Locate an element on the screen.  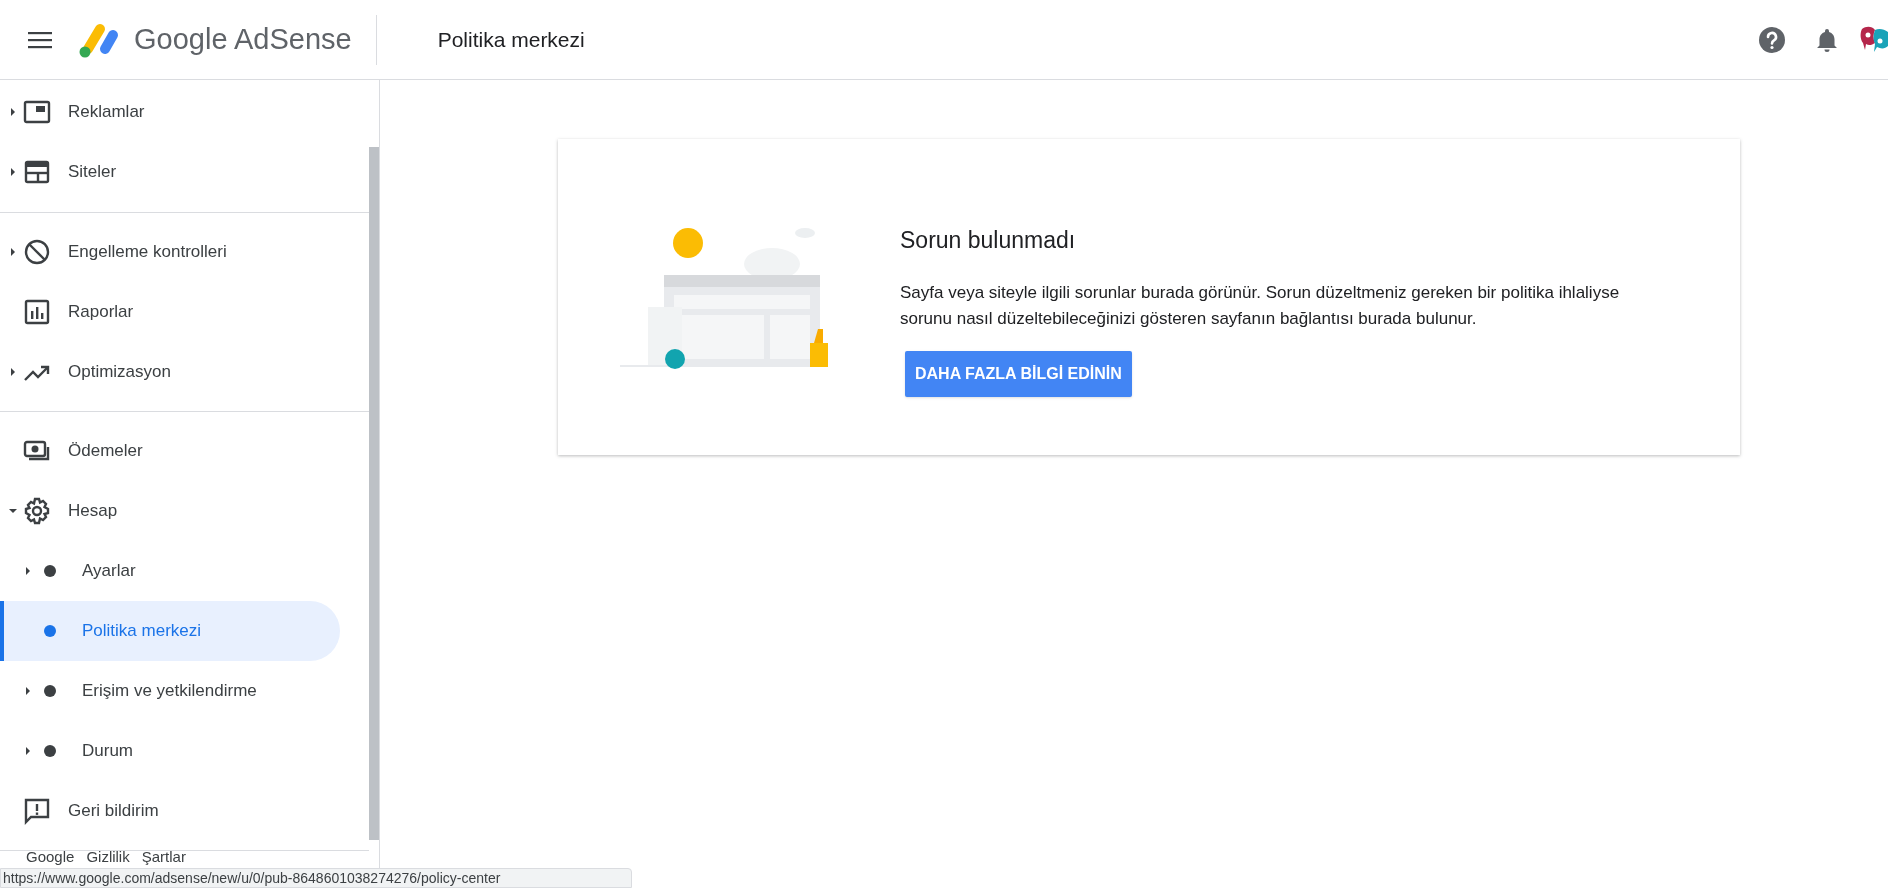
sidebar-item: Siteler is located at coordinates (92, 172).